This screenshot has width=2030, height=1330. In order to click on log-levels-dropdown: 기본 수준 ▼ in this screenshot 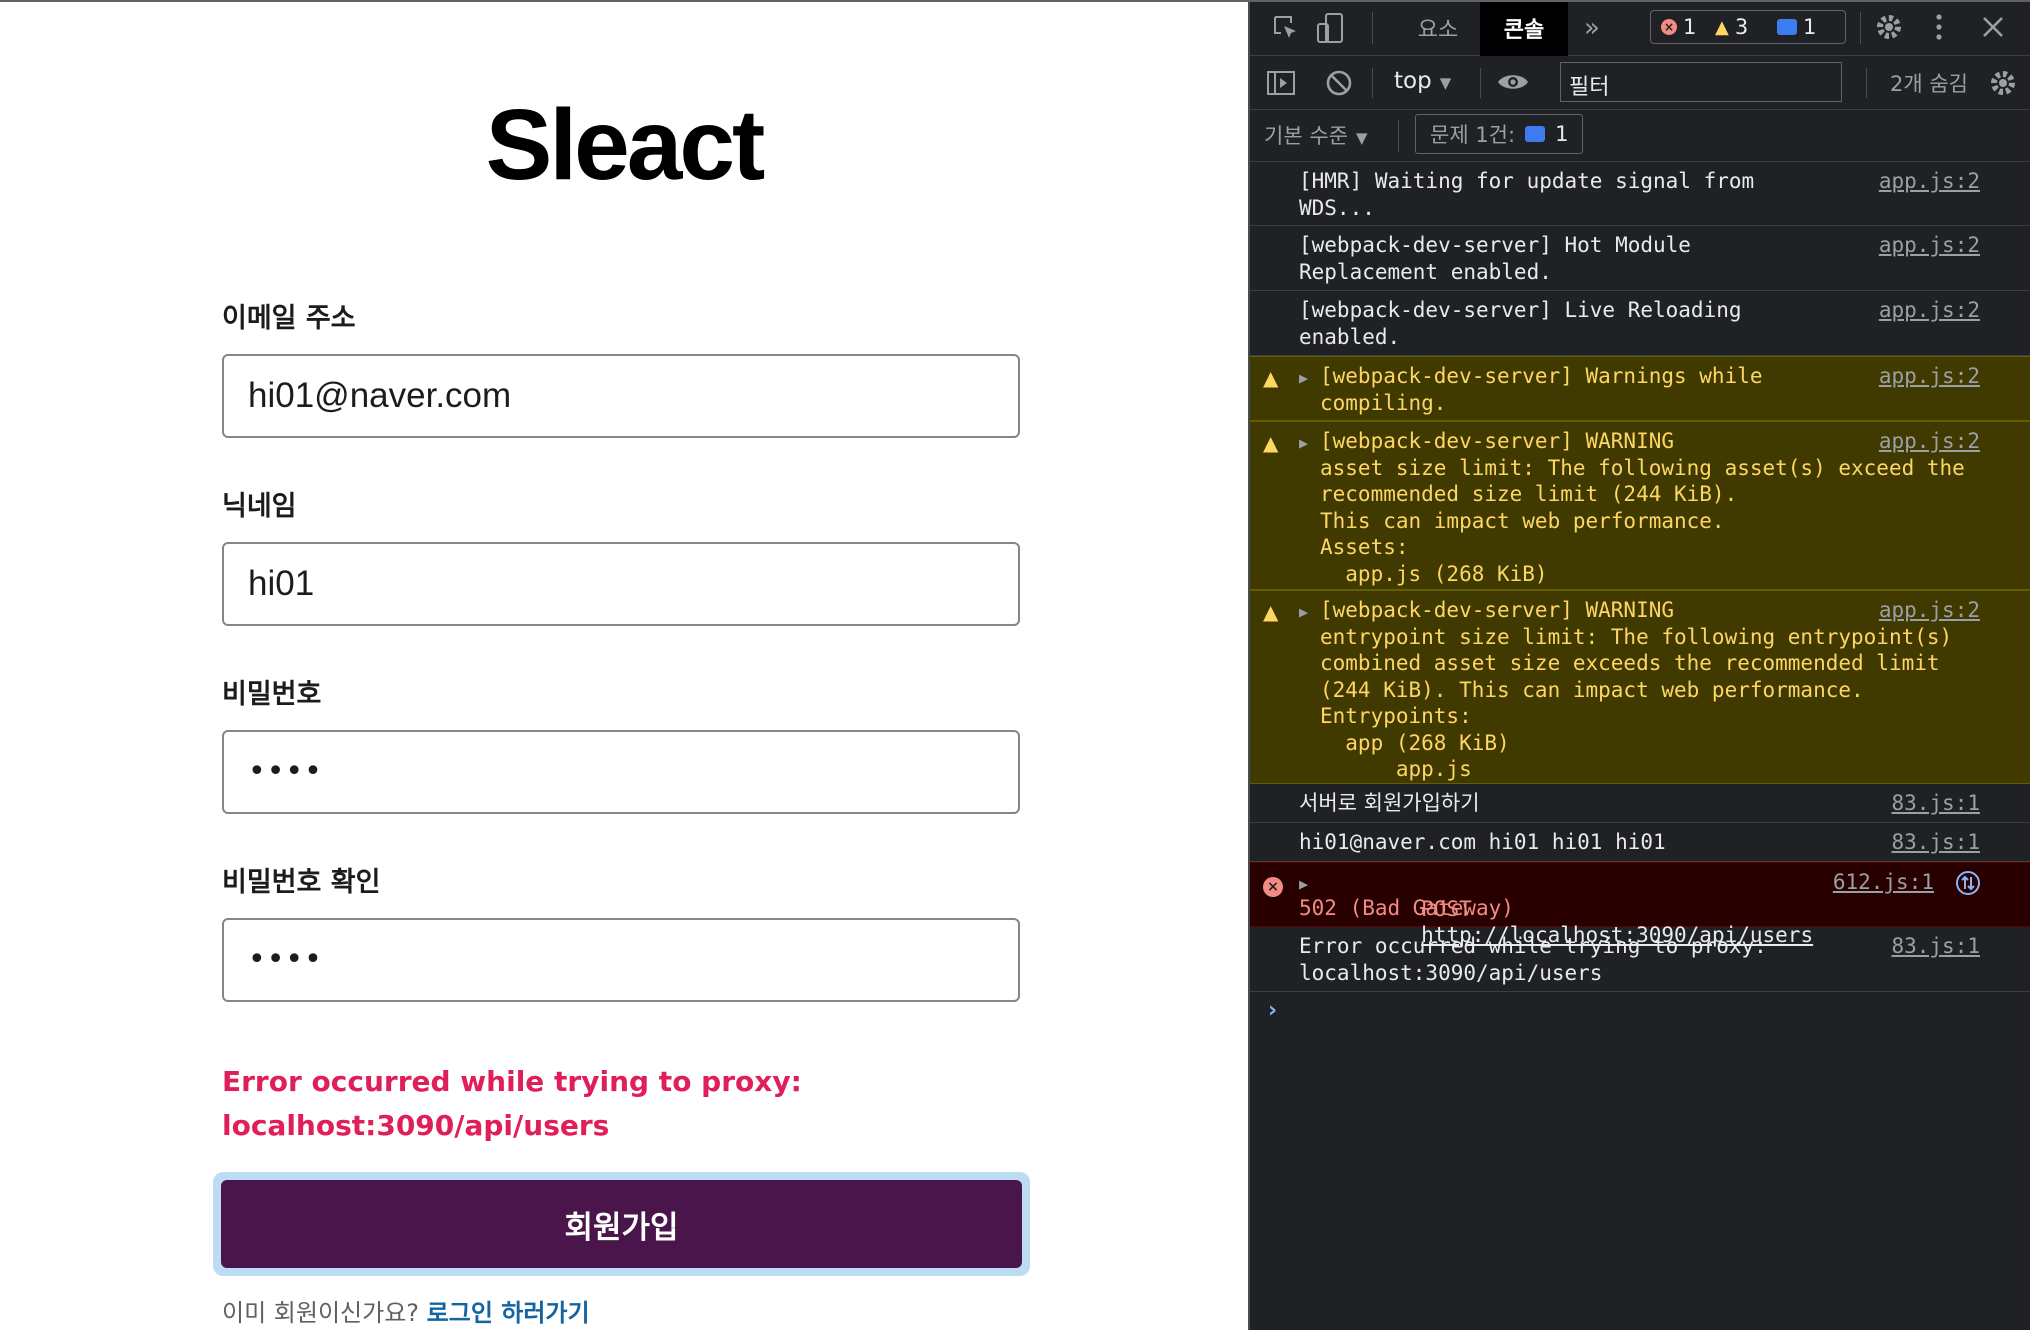, I will do `click(1316, 135)`.